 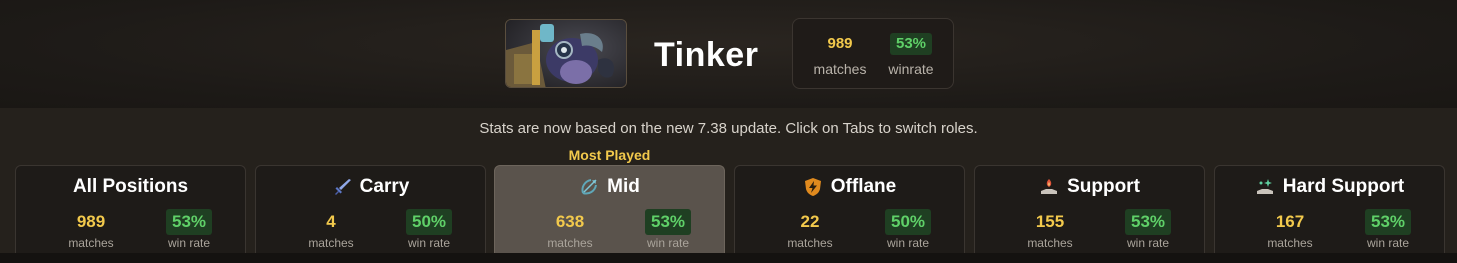 What do you see at coordinates (91, 221) in the screenshot?
I see `tab-matches-value: 989` at bounding box center [91, 221].